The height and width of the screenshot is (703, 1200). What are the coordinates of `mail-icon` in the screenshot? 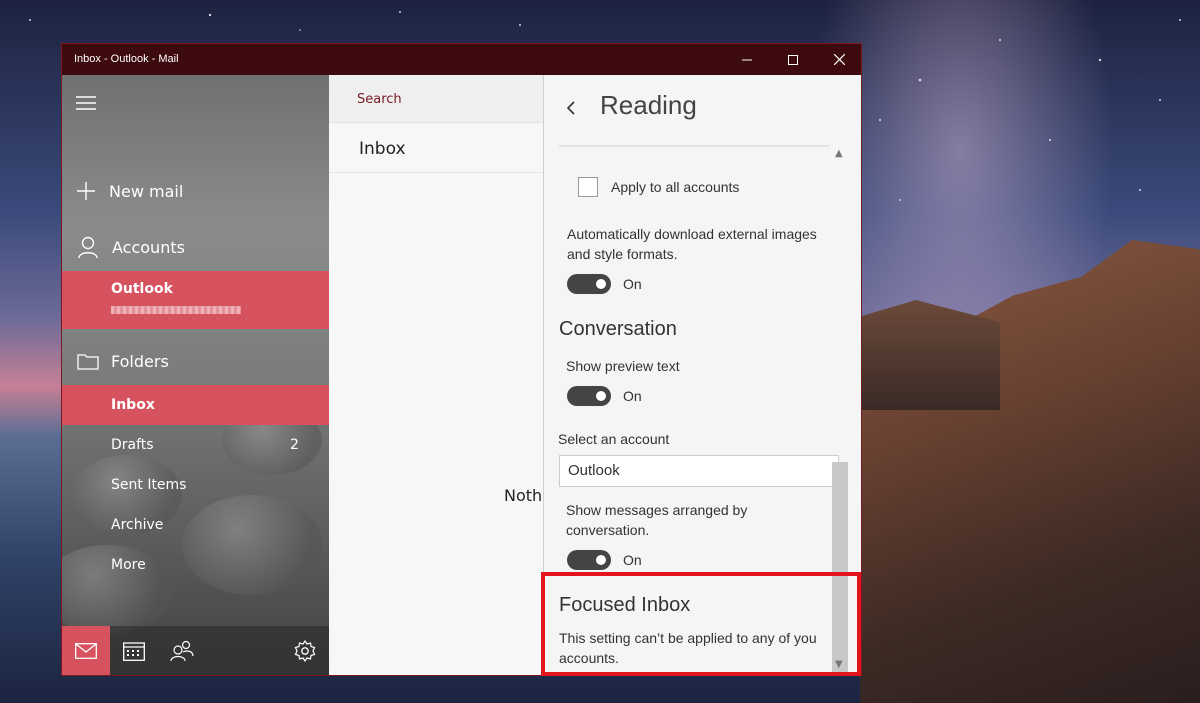 It's located at (86, 651).